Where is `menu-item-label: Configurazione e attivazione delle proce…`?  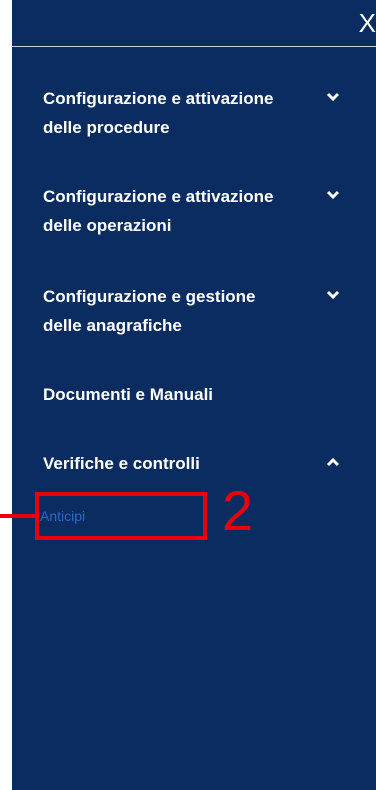
menu-item-label: Configurazione e attivazione delle proce… is located at coordinates (158, 113).